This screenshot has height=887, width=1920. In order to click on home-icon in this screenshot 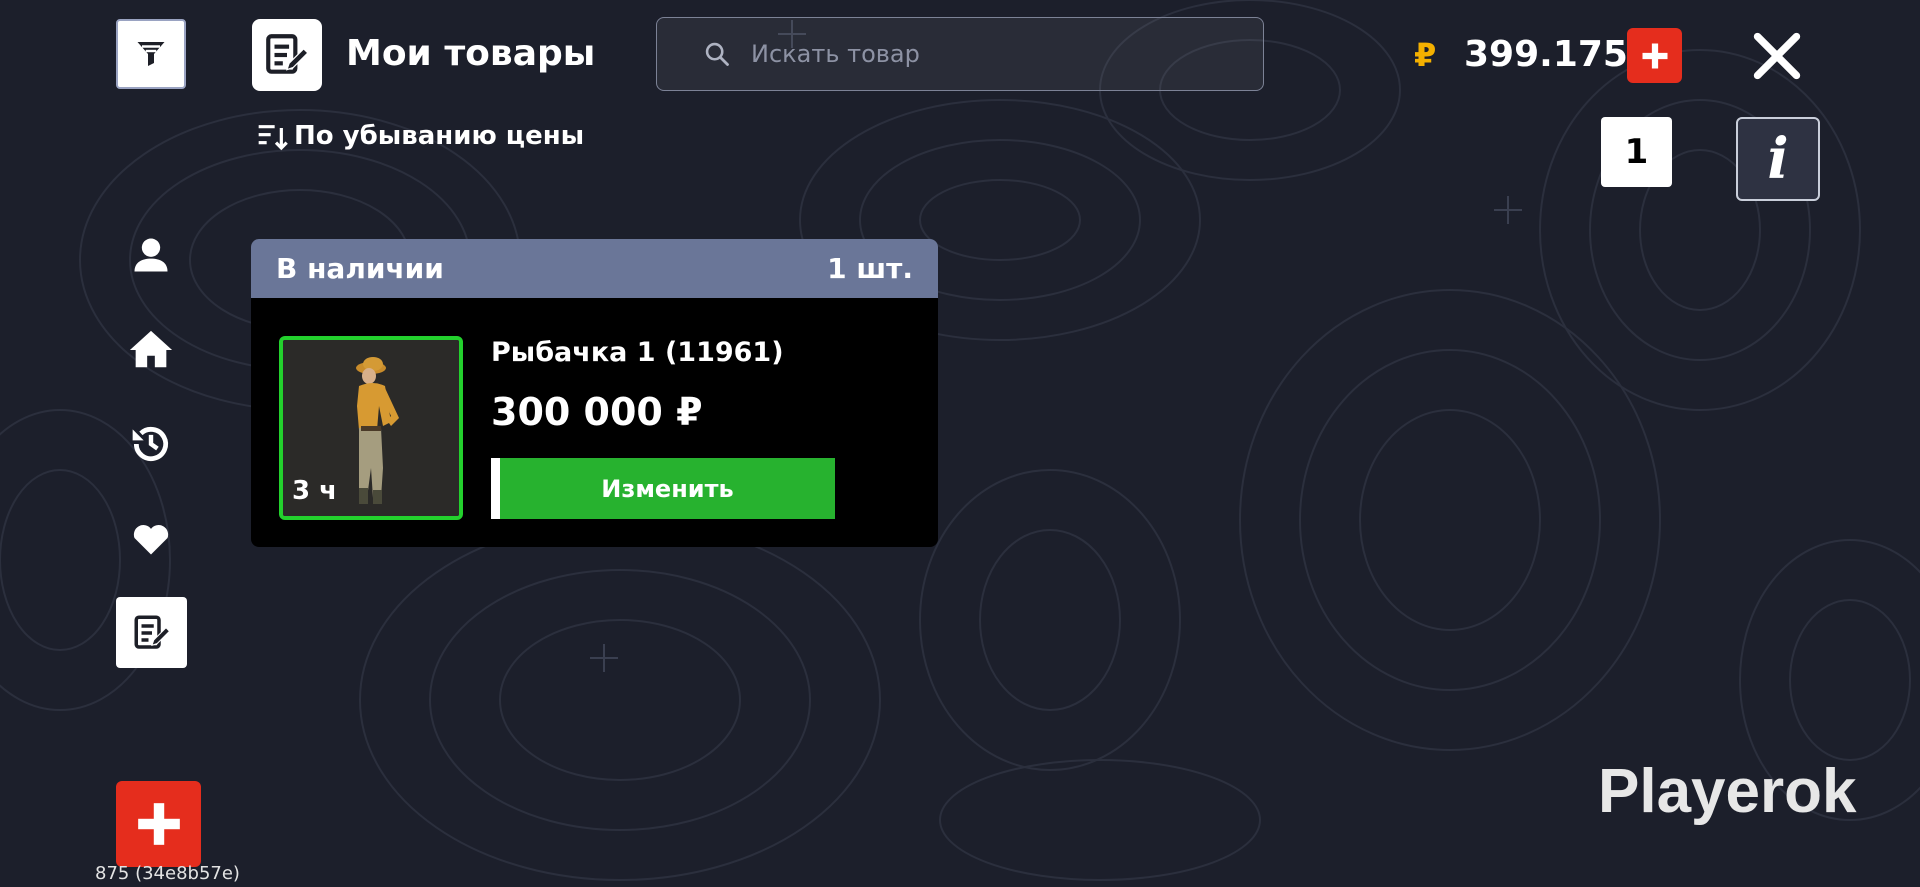, I will do `click(151, 349)`.